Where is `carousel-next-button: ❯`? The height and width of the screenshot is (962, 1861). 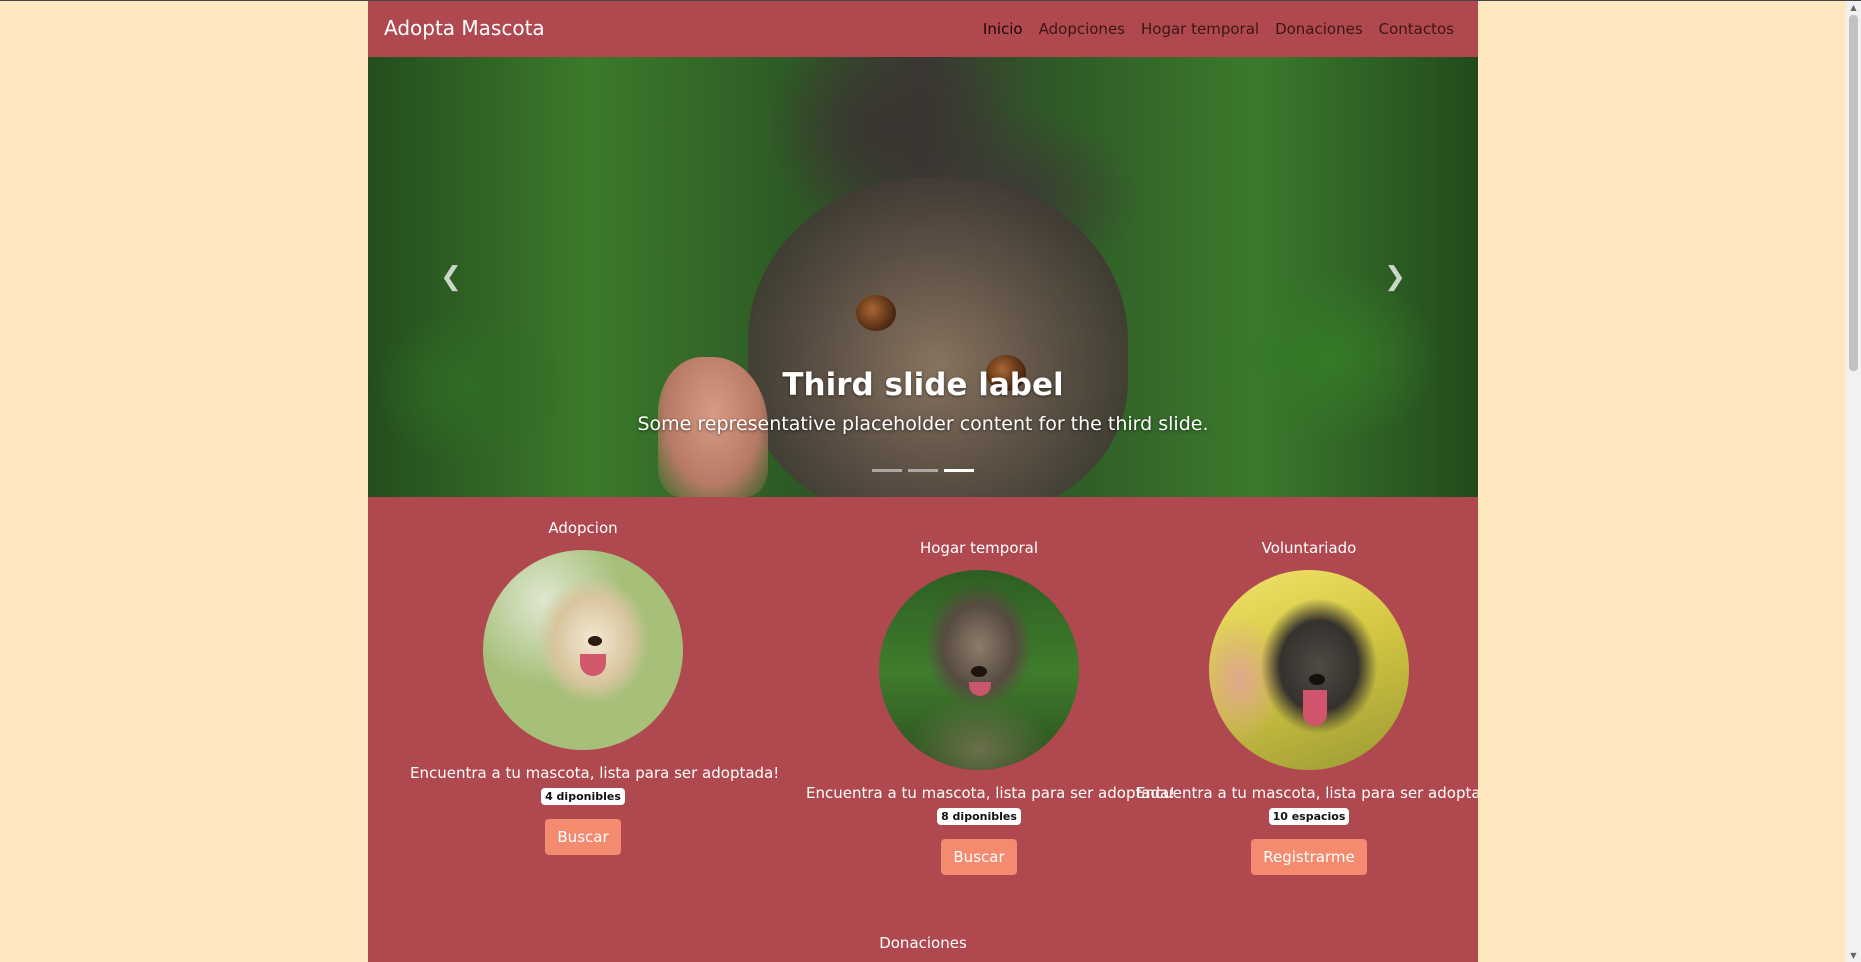
carousel-next-button: ❯ is located at coordinates (1395, 277).